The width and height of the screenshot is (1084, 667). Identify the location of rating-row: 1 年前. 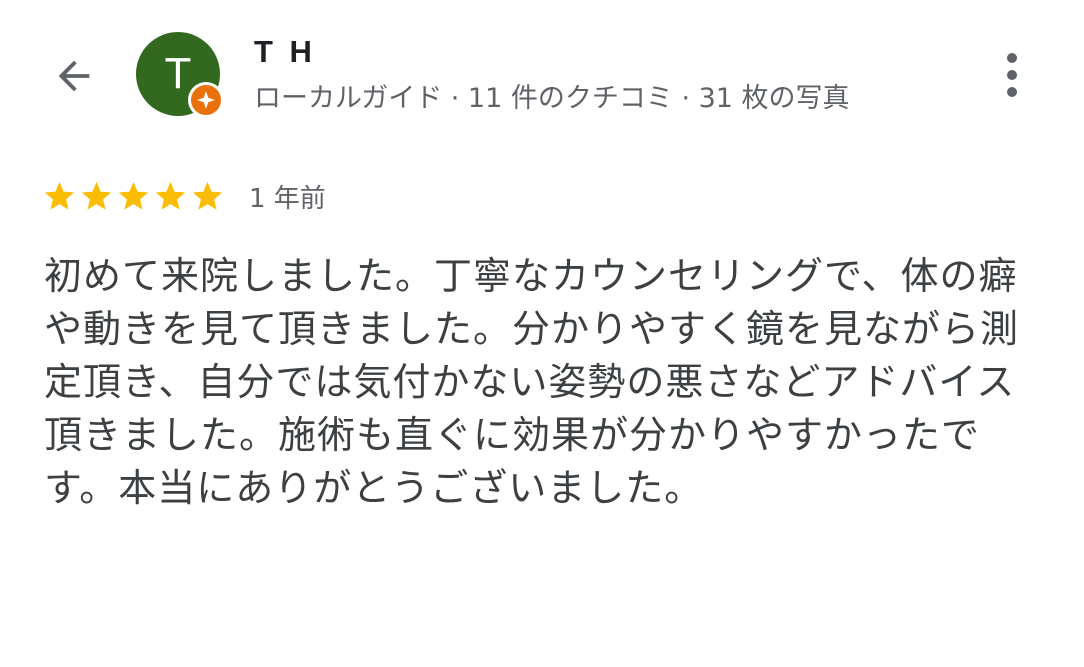
(184, 196).